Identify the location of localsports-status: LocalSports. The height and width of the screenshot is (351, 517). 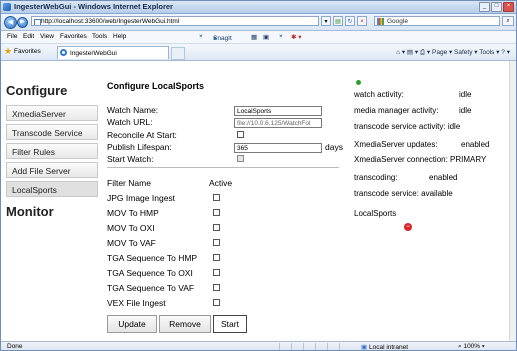
(375, 213).